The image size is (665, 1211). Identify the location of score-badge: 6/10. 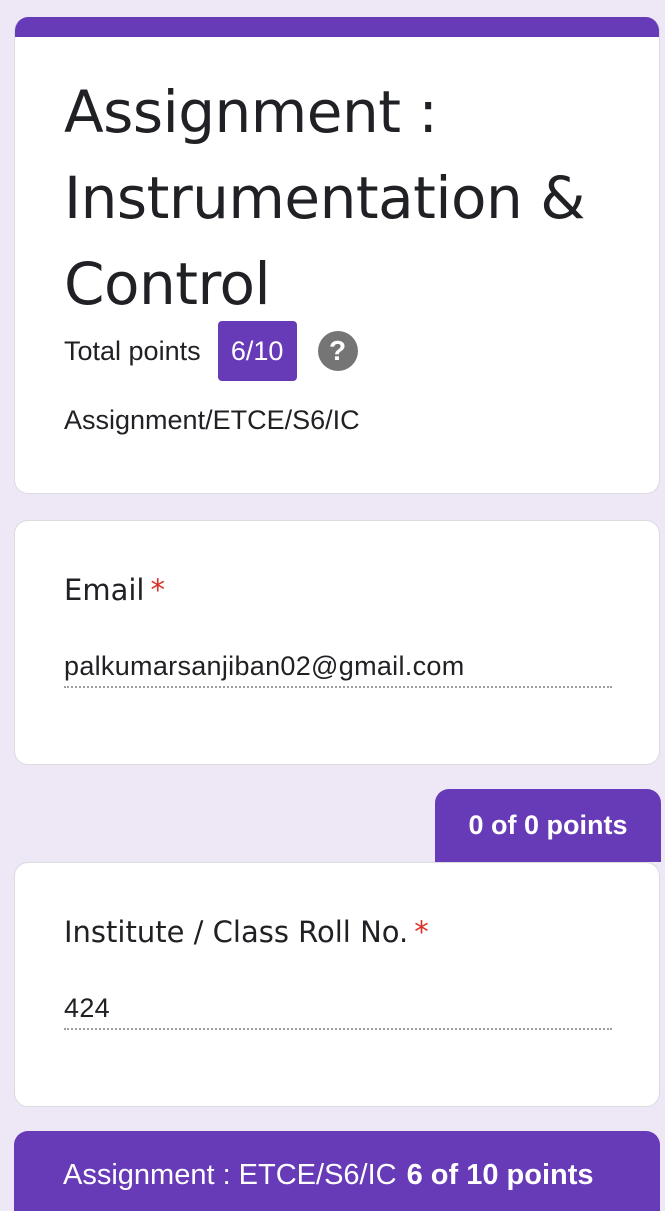
(257, 351).